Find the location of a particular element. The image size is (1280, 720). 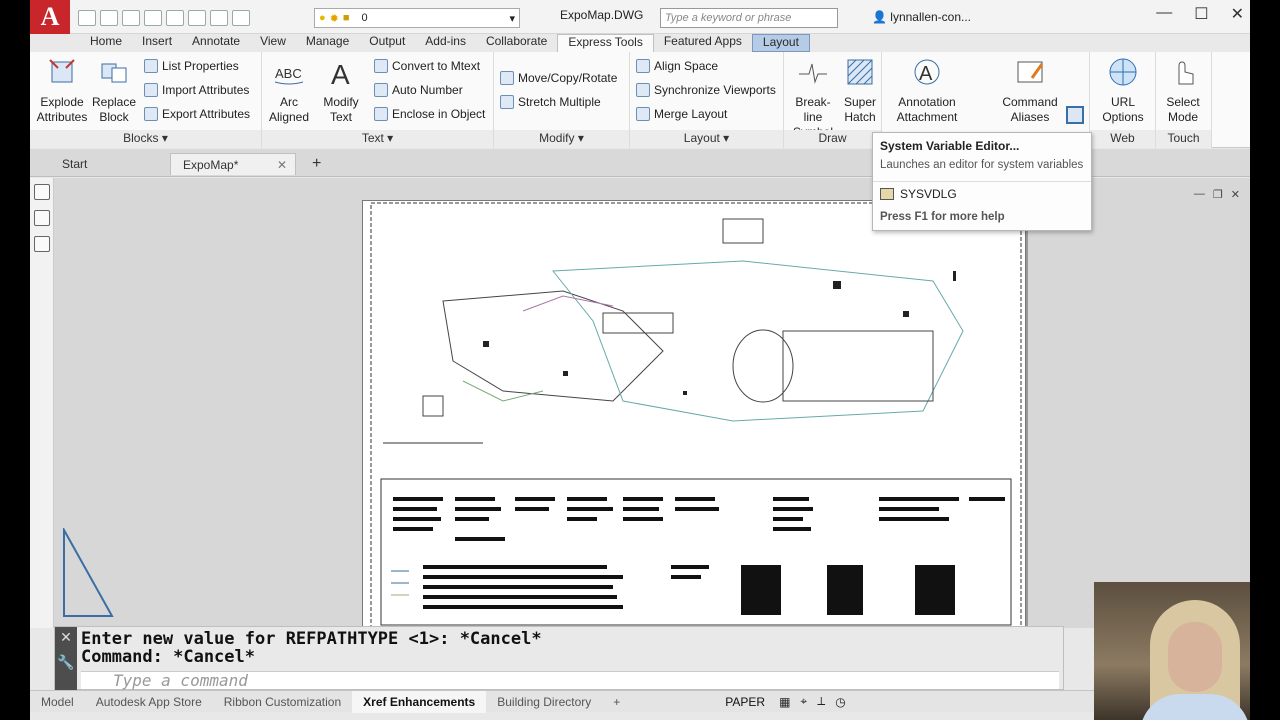

sysvdlg-icon is located at coordinates (887, 194).